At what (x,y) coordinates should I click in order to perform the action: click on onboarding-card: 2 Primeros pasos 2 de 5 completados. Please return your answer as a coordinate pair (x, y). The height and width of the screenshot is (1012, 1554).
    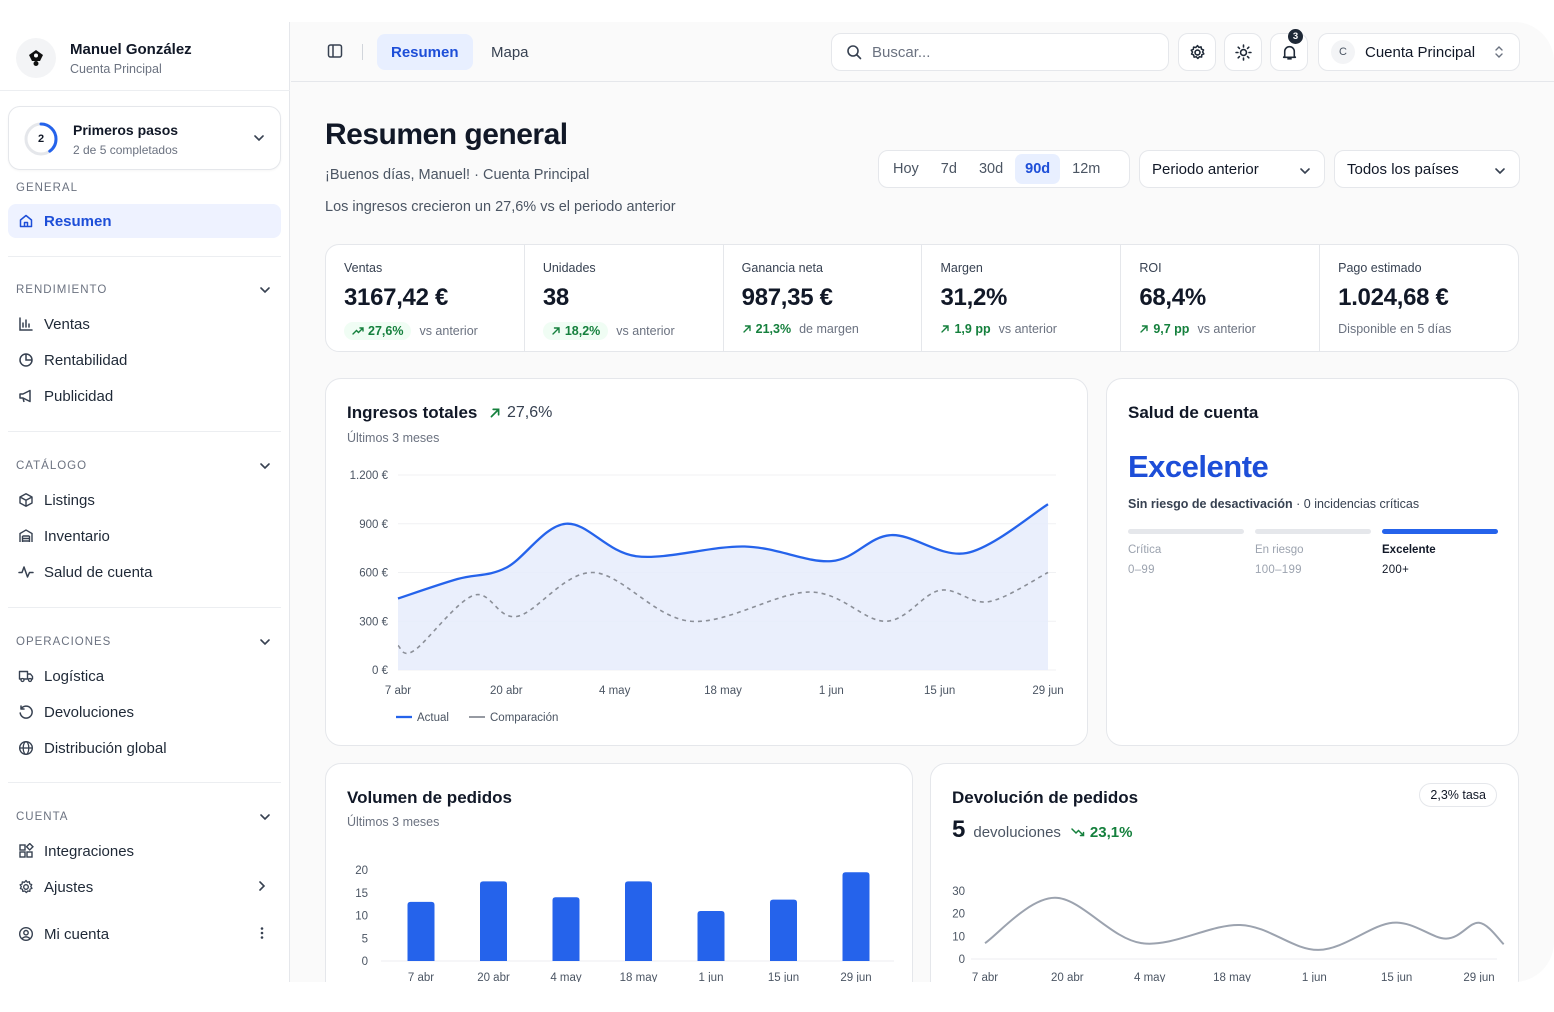
    Looking at the image, I should click on (144, 138).